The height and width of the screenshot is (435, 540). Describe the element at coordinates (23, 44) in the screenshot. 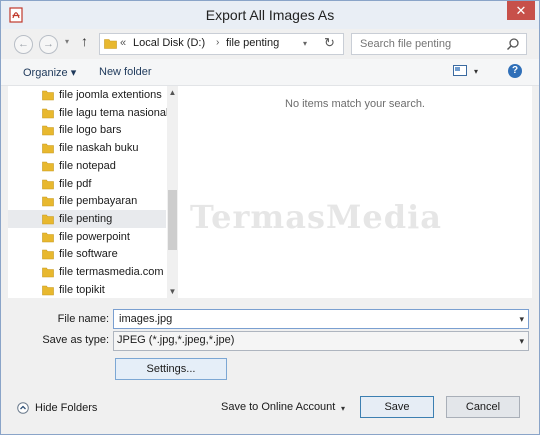

I see `back-button: ←` at that location.